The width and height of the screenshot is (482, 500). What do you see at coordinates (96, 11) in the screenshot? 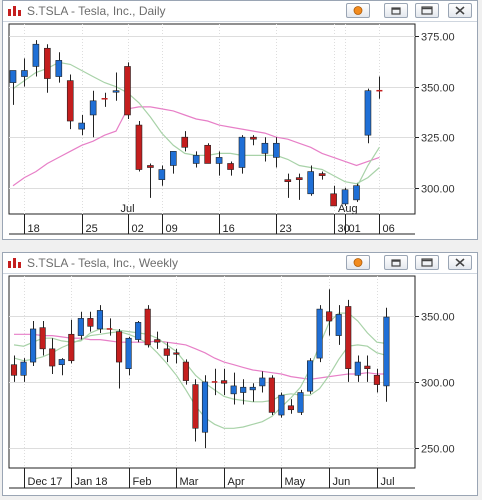
I see `daily-window-title: S.TSLA - Tesla, Inc., Daily` at bounding box center [96, 11].